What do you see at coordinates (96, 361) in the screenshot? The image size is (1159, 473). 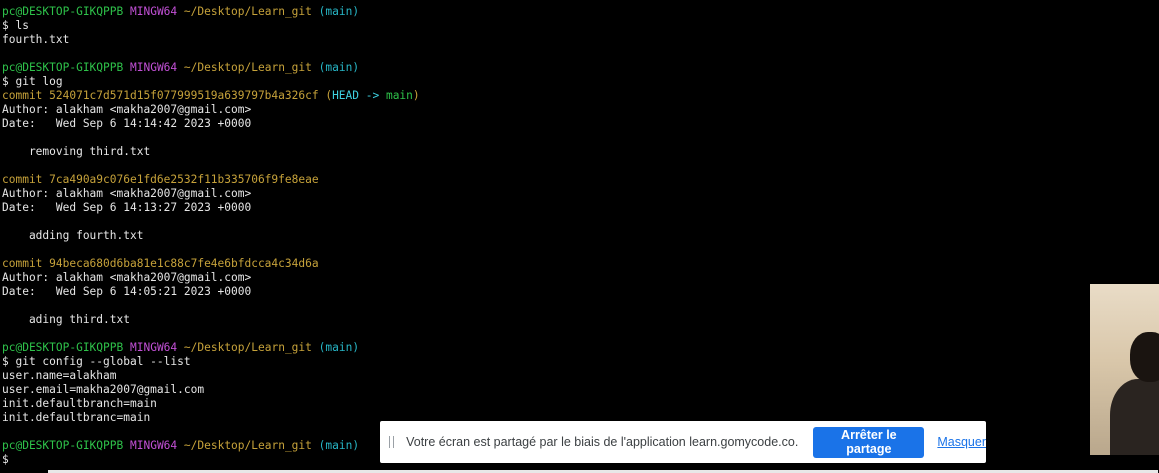 I see `command-line: $ git config --global --list` at bounding box center [96, 361].